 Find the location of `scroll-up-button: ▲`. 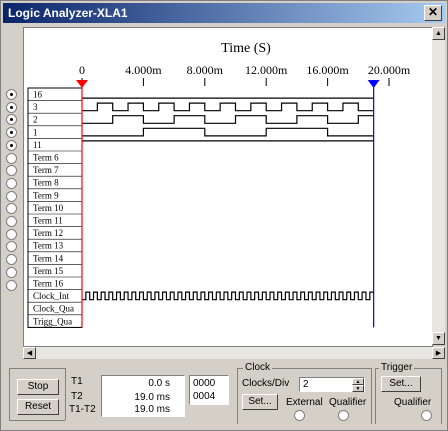

scroll-up-button: ▲ is located at coordinates (438, 33).